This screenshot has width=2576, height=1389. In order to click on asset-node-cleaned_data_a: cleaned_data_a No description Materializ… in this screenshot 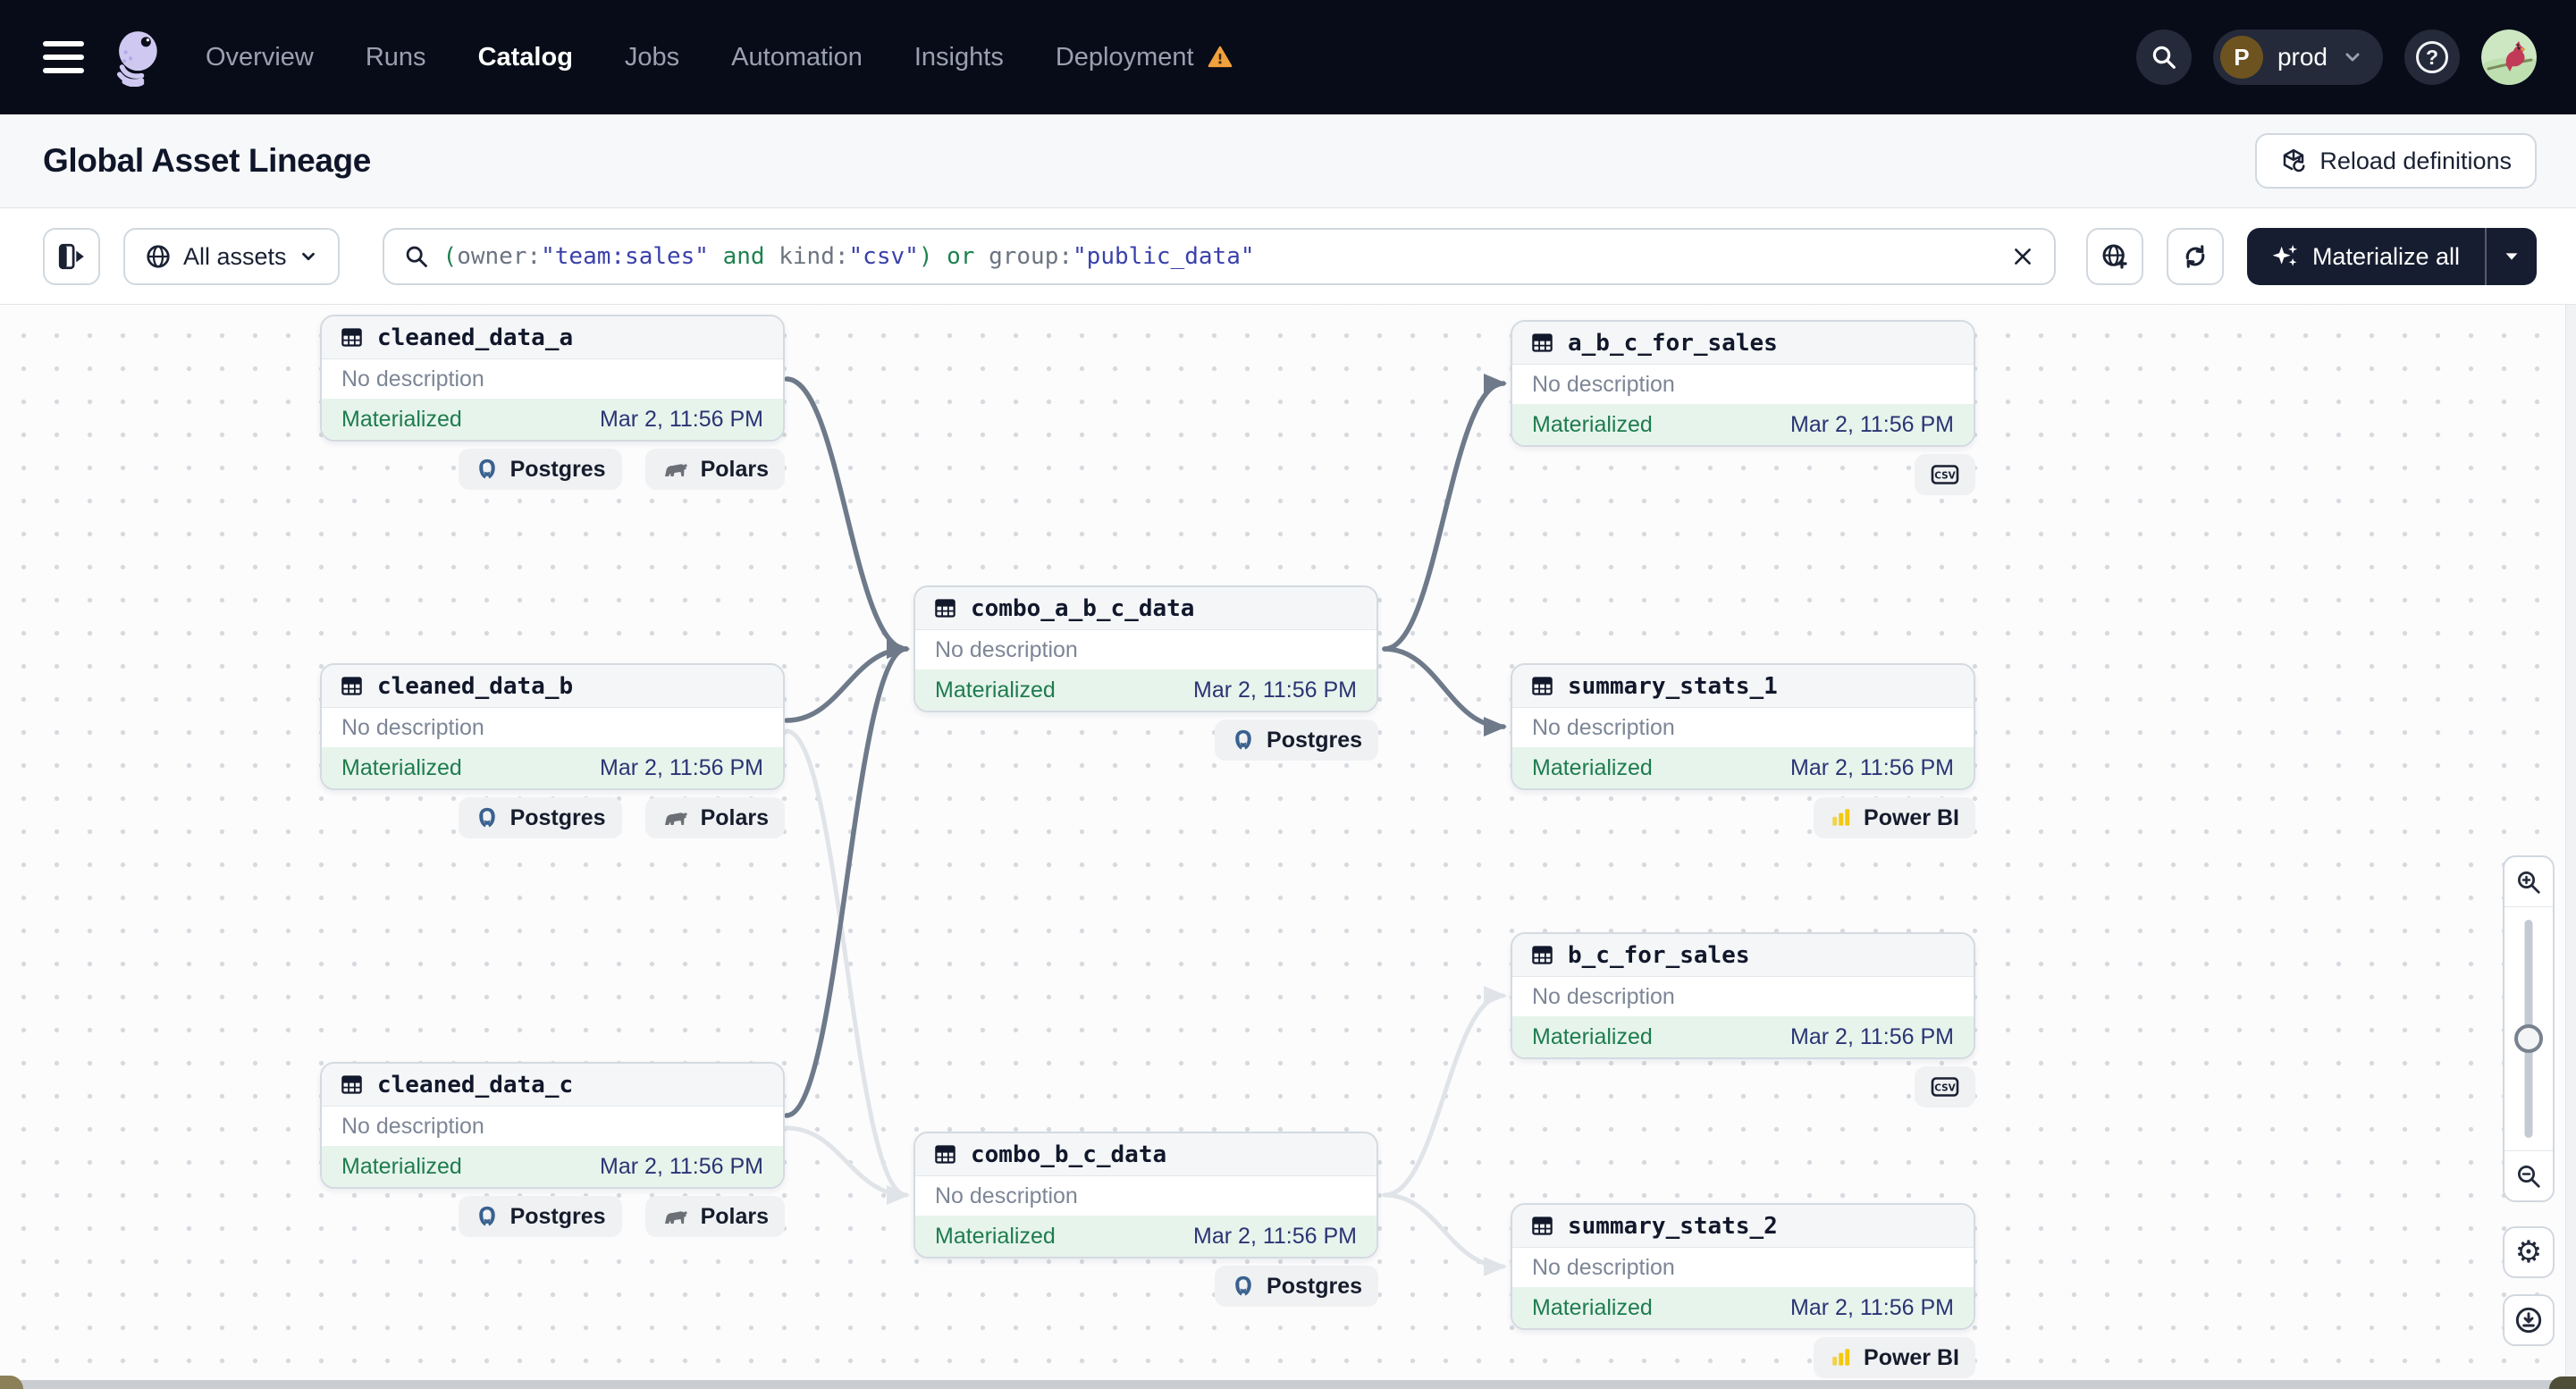, I will do `click(552, 378)`.